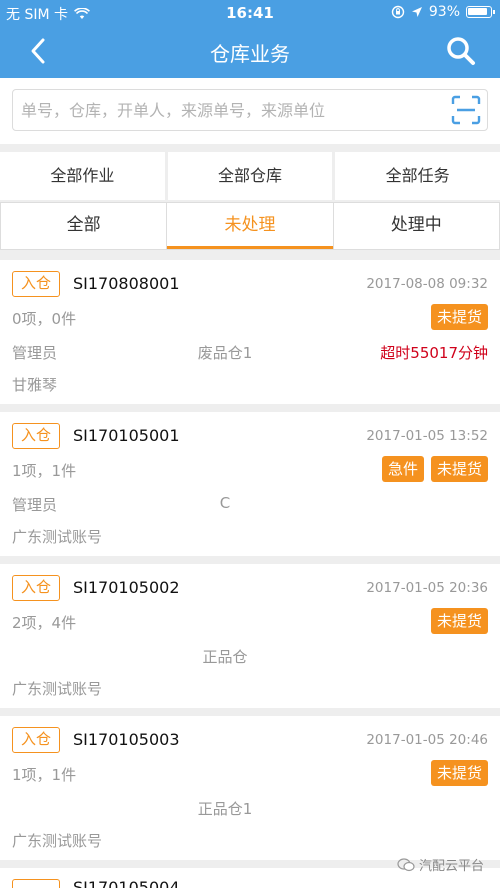 The width and height of the screenshot is (500, 888). I want to click on order-date: 2017-01-05 13:52, so click(427, 436).